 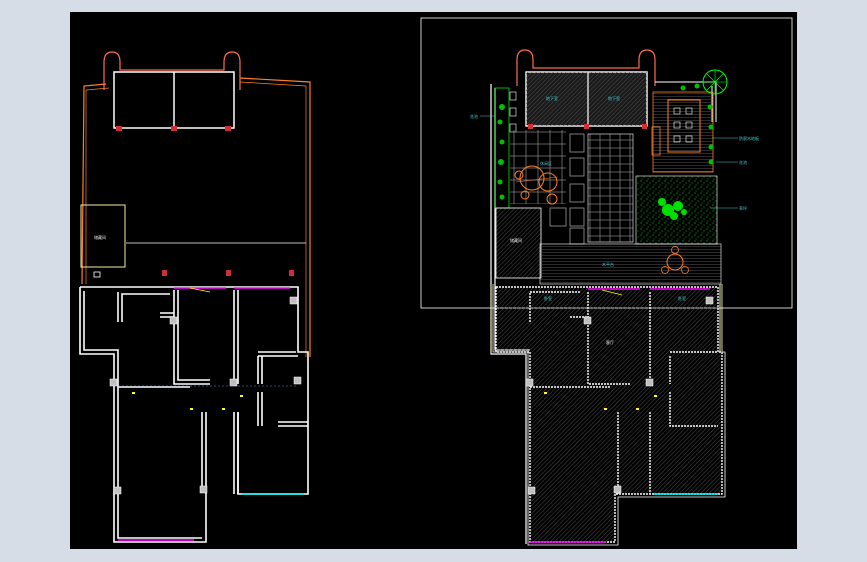 I want to click on right-top-rooms: 地下室 地下室, so click(x=586, y=89).